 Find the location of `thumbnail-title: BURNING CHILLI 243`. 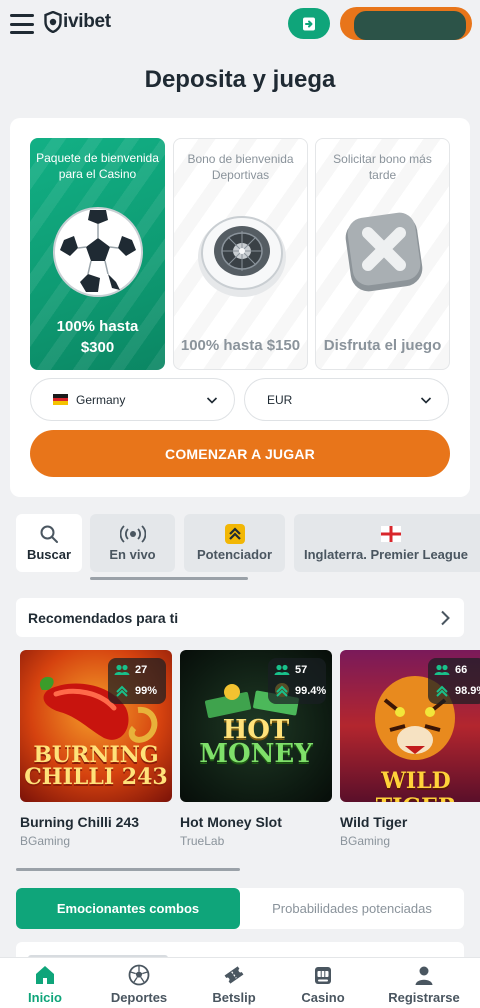

thumbnail-title: BURNING CHILLI 243 is located at coordinates (96, 766).